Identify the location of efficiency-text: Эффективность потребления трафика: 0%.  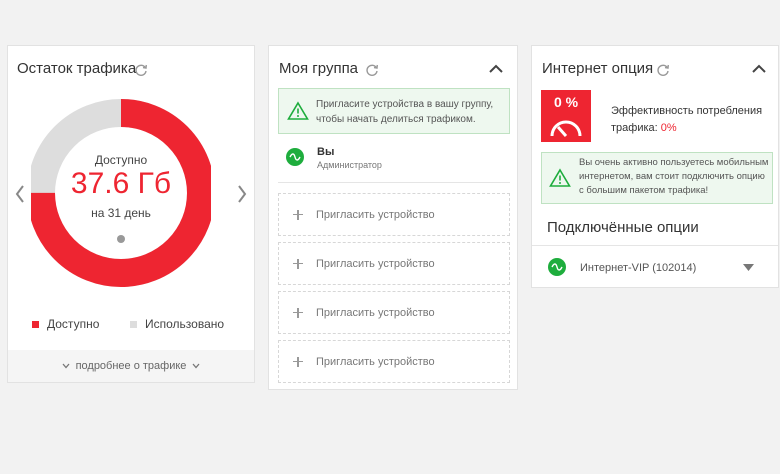
(691, 120).